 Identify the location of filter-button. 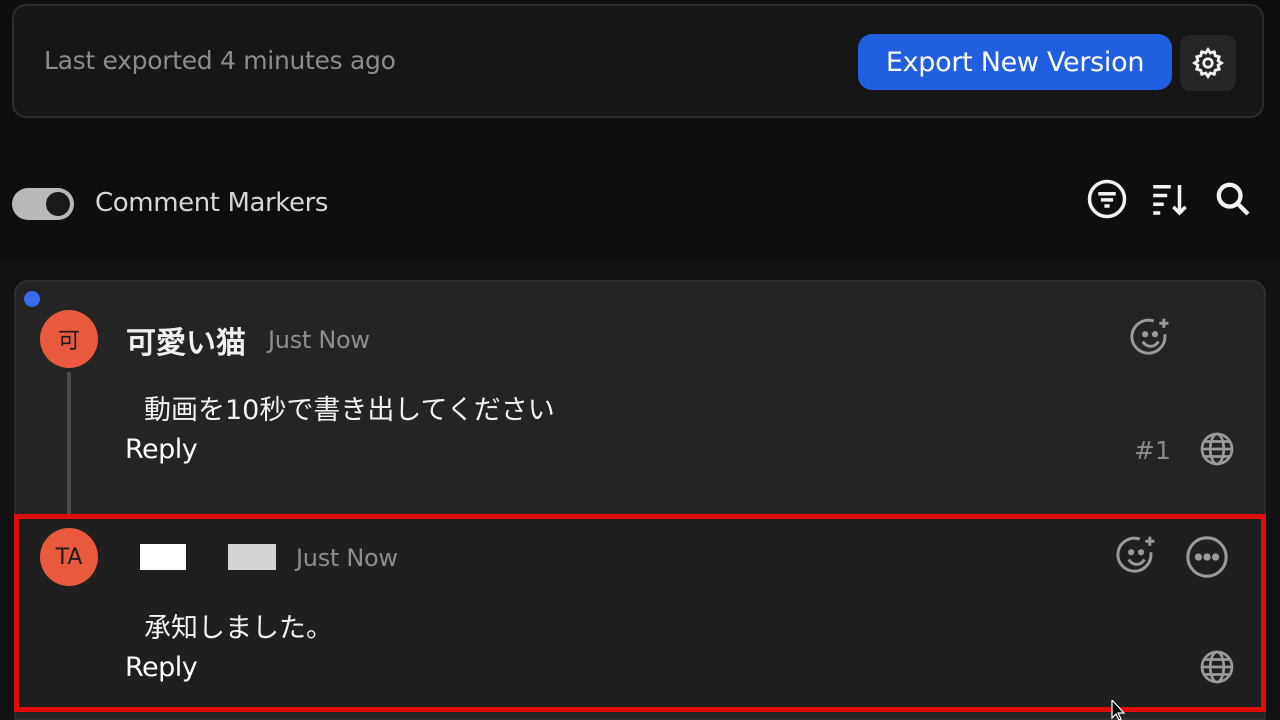
(1107, 199).